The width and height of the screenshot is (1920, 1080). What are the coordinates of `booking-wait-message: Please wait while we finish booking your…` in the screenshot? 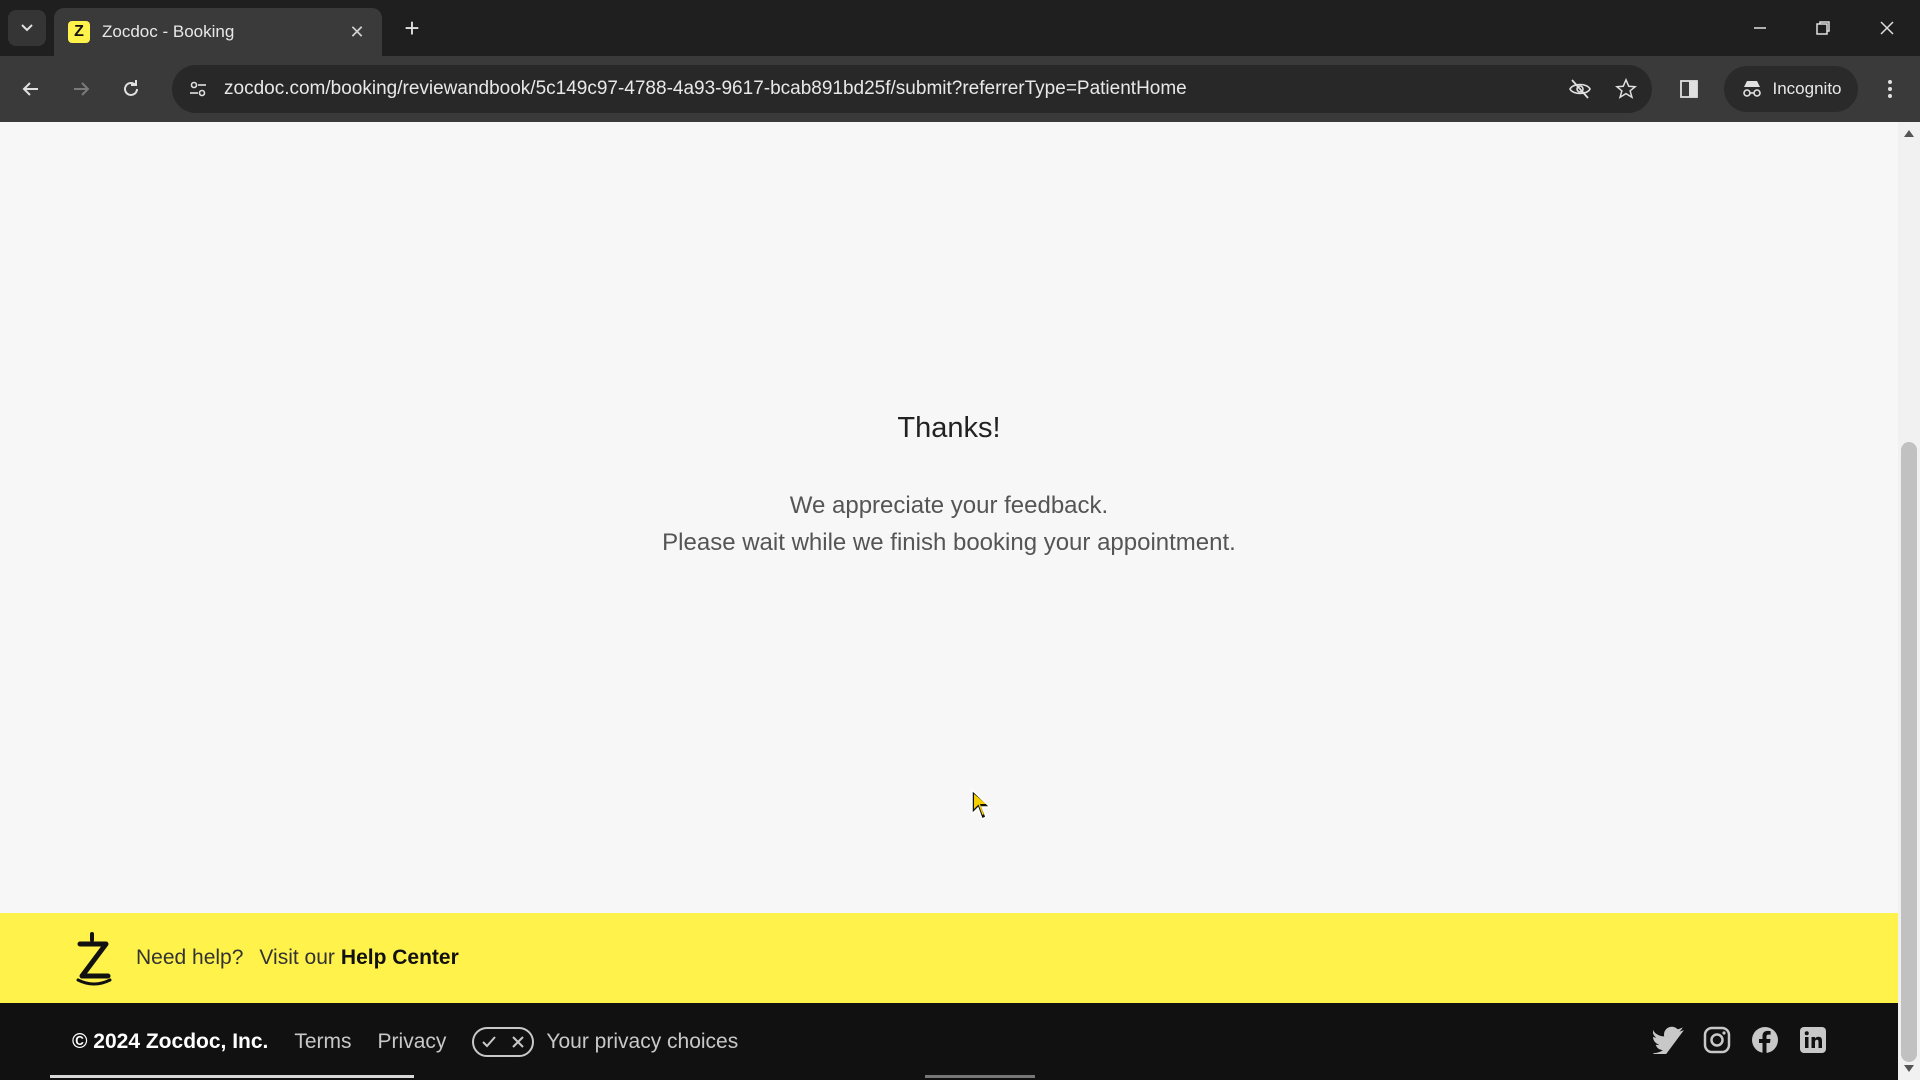 It's located at (949, 542).